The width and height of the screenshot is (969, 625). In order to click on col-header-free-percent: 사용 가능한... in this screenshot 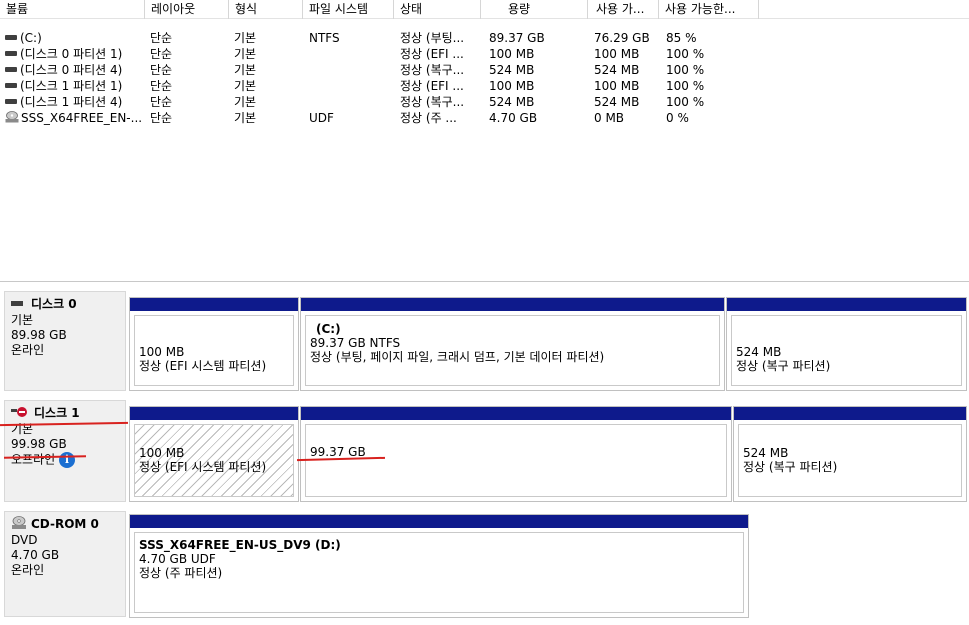, I will do `click(709, 9)`.